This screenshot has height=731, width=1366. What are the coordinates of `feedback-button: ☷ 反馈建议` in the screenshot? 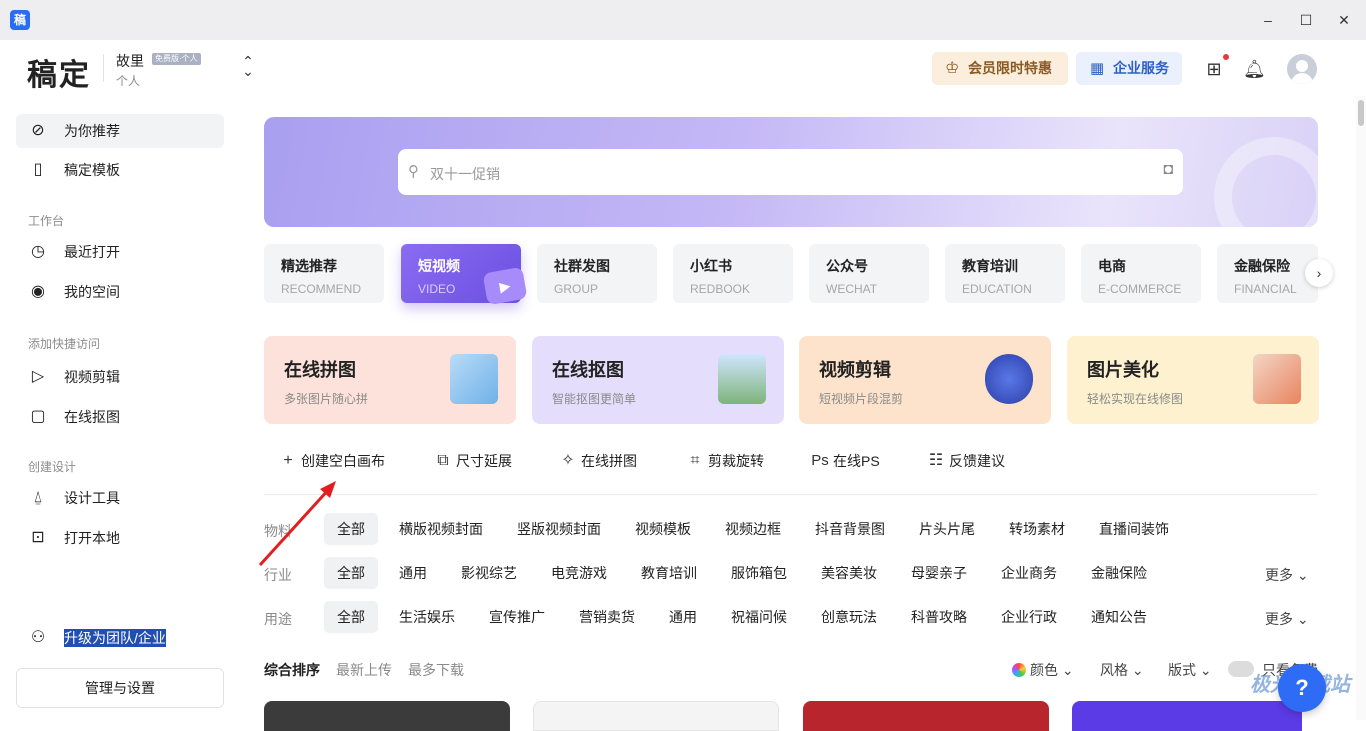 It's located at (966, 461).